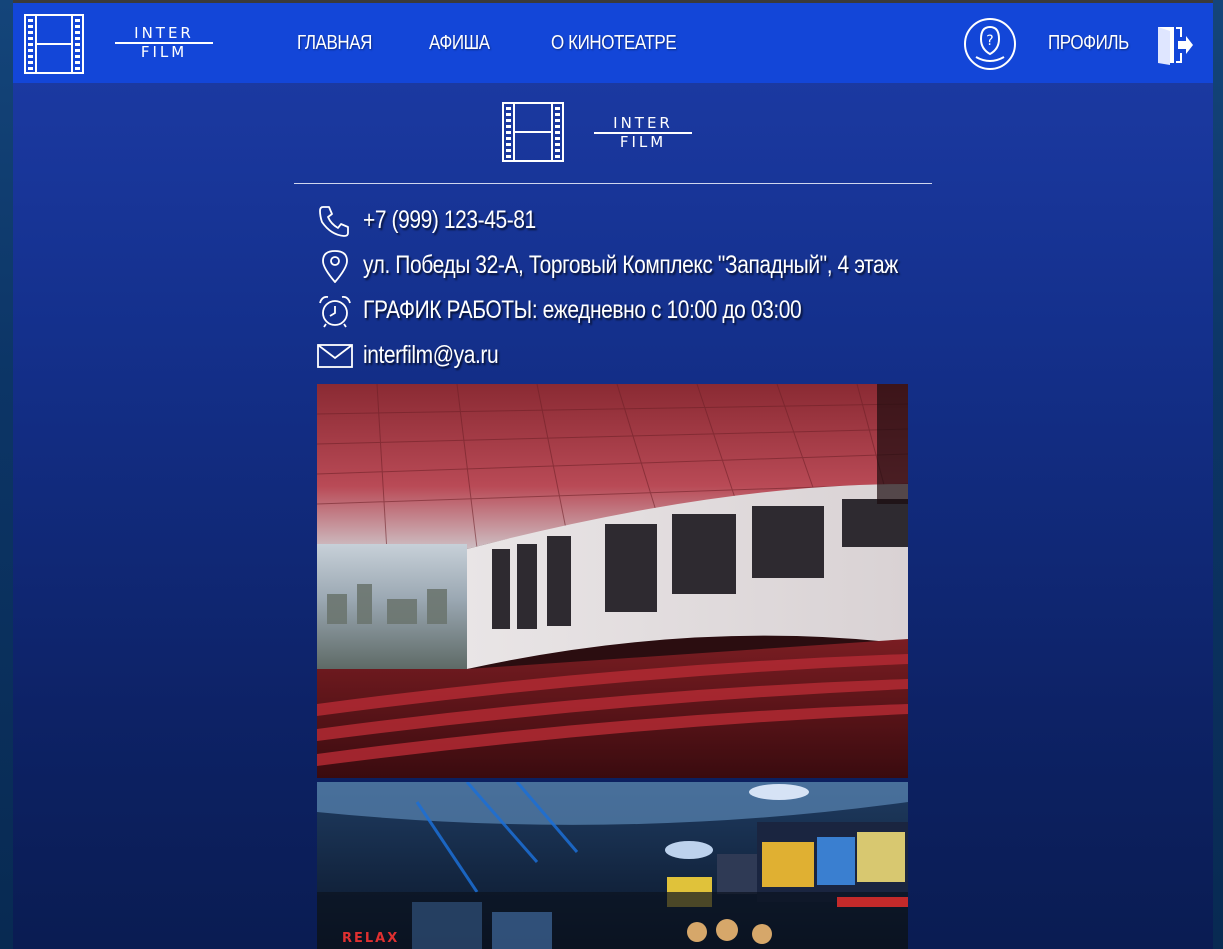 This screenshot has height=949, width=1223. I want to click on divider, so click(613, 183).